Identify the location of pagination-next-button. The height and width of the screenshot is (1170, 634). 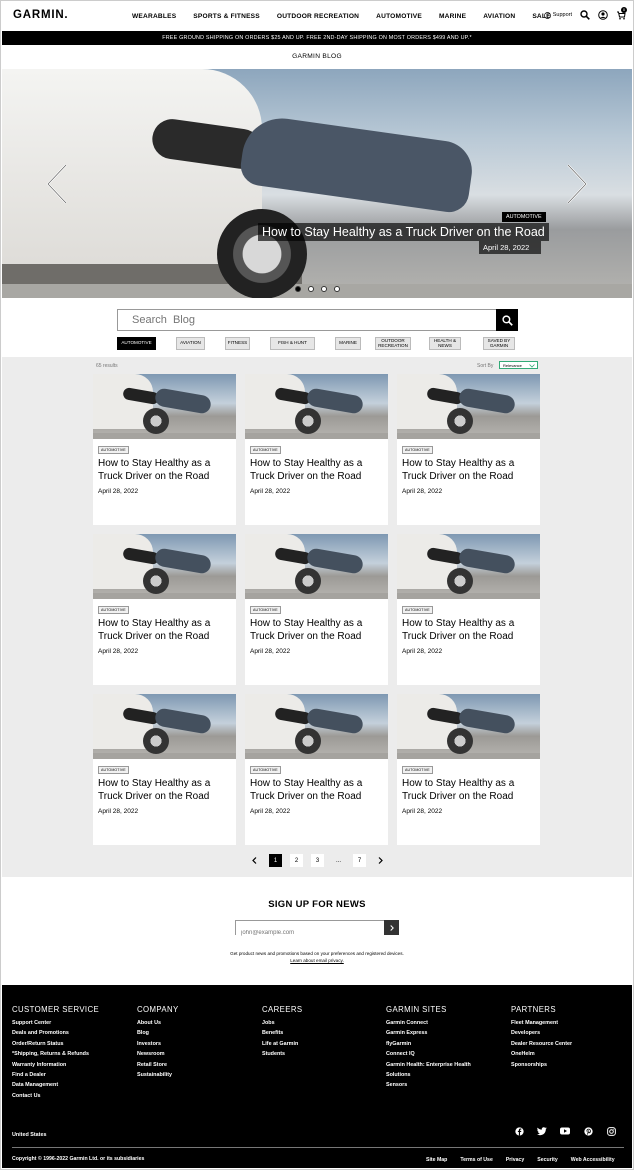
(380, 860).